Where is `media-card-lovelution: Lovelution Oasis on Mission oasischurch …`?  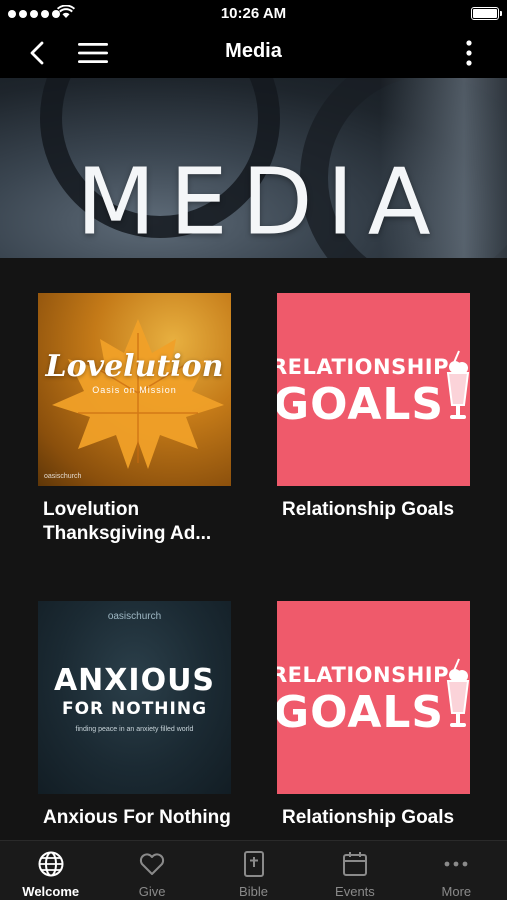
media-card-lovelution: Lovelution Oasis on Mission oasischurch … is located at coordinates (134, 419).